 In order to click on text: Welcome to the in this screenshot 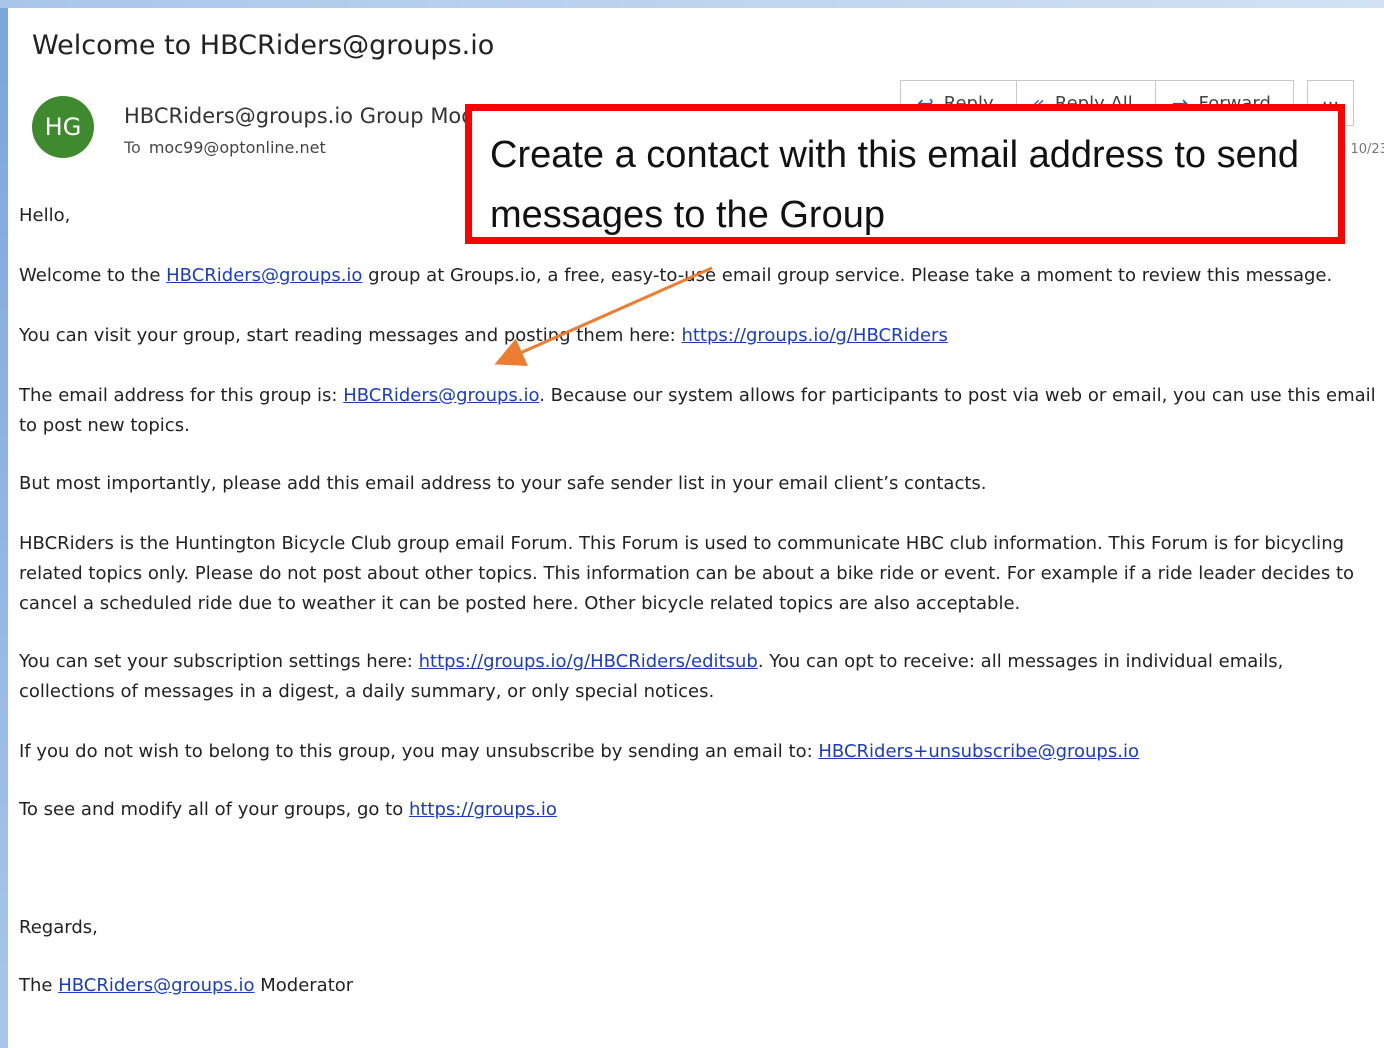, I will do `click(93, 275)`.